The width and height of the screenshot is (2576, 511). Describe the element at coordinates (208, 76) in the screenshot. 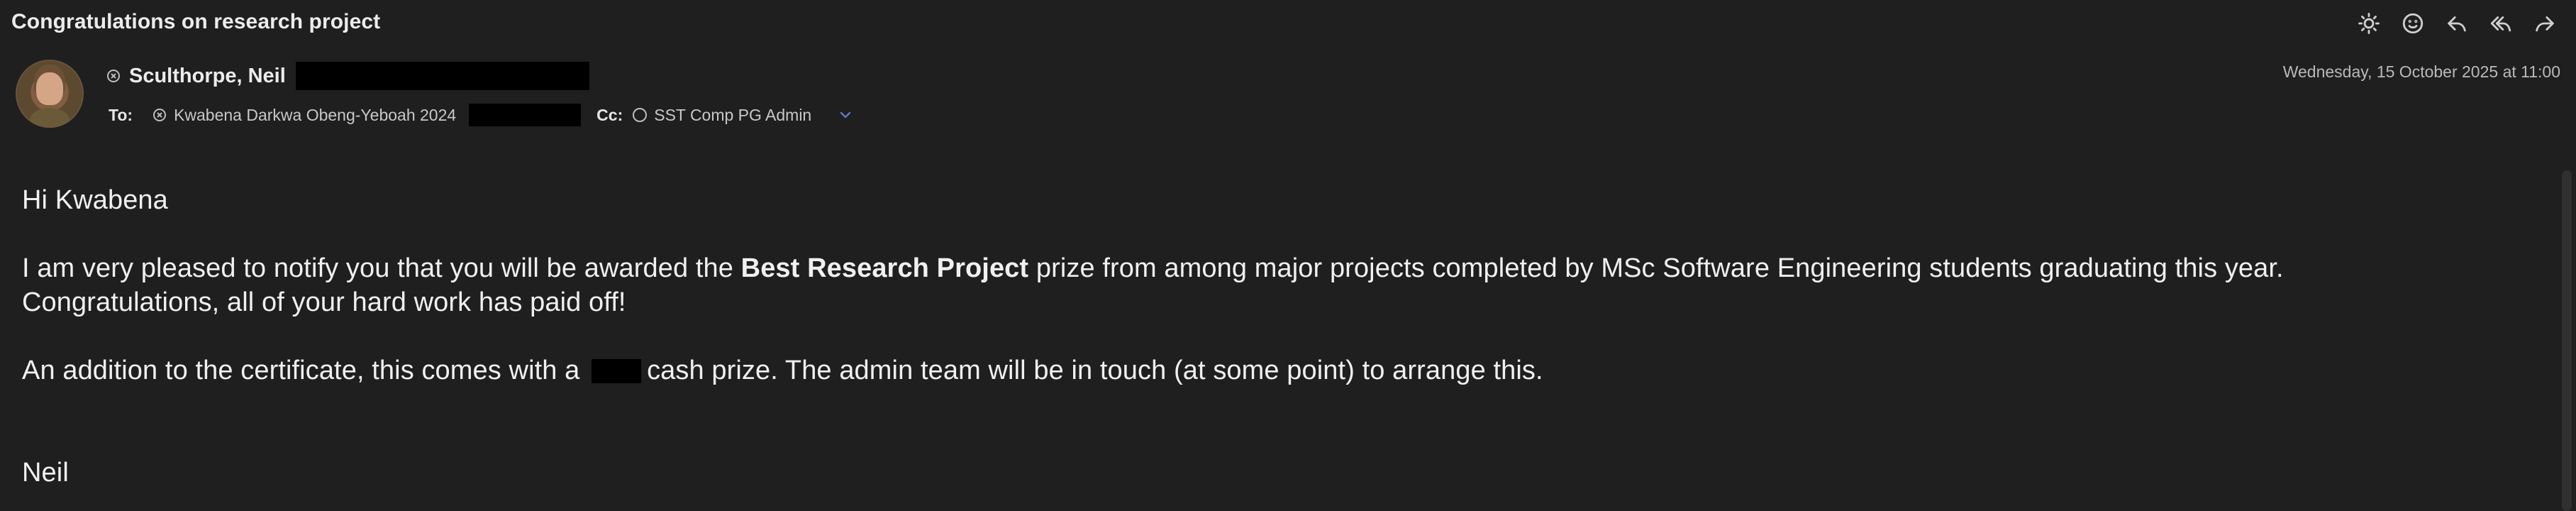

I see `sender-name: Sculthorpe, Neil` at that location.